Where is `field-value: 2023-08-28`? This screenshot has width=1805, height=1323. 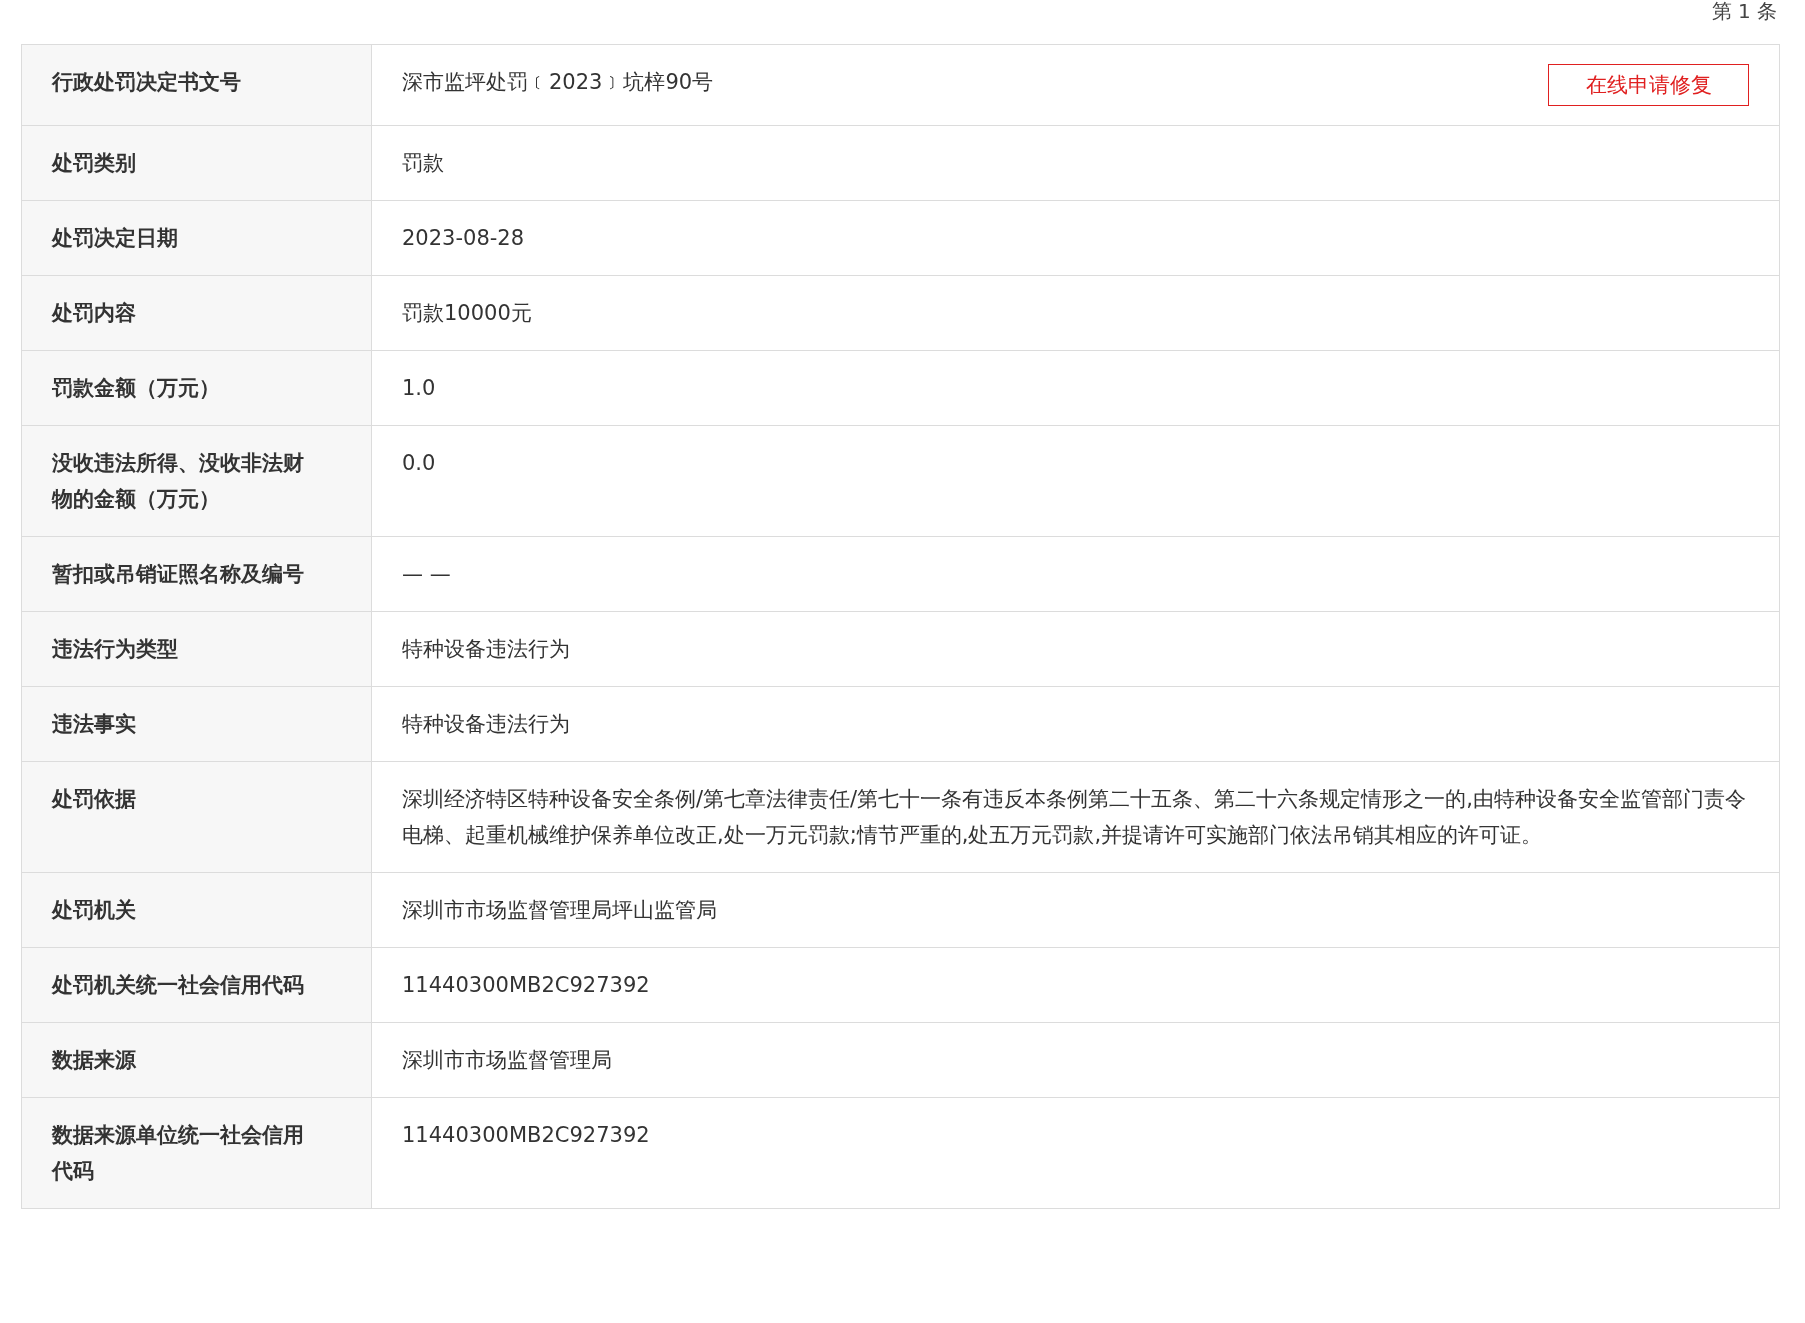
field-value: 2023-08-28 is located at coordinates (463, 238).